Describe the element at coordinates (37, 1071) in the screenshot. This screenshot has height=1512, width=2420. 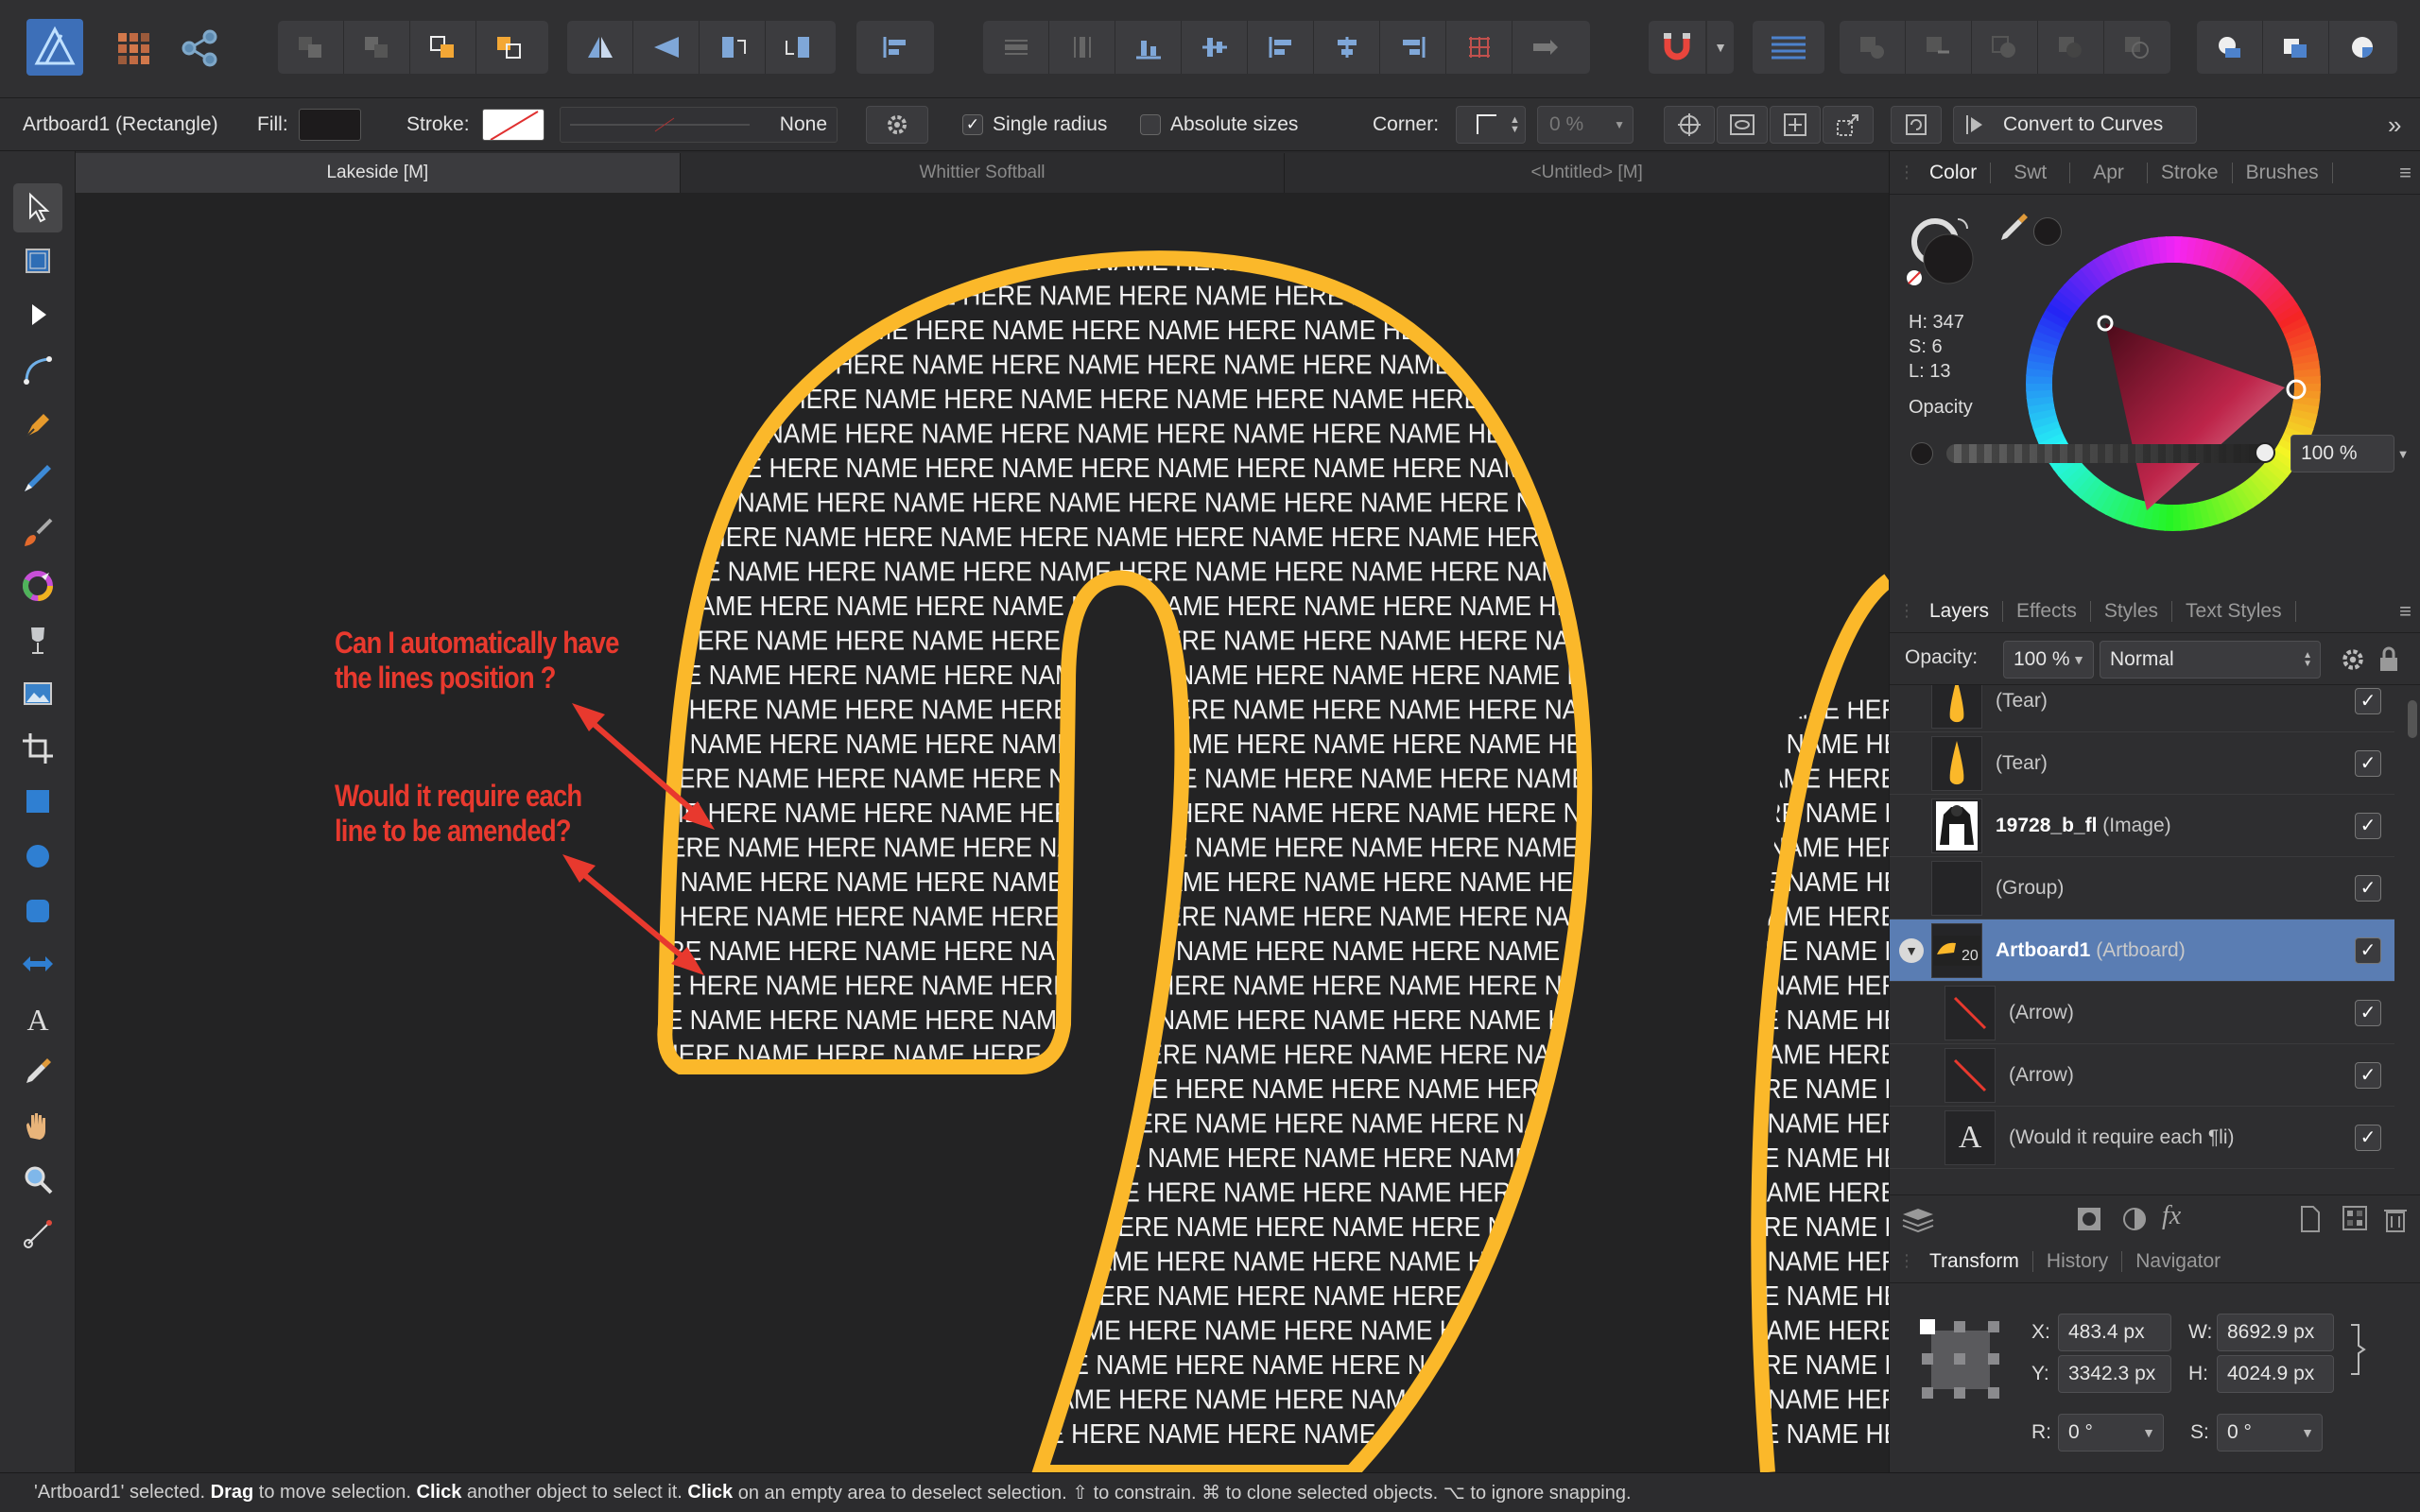
I see `color-picker-tool` at that location.